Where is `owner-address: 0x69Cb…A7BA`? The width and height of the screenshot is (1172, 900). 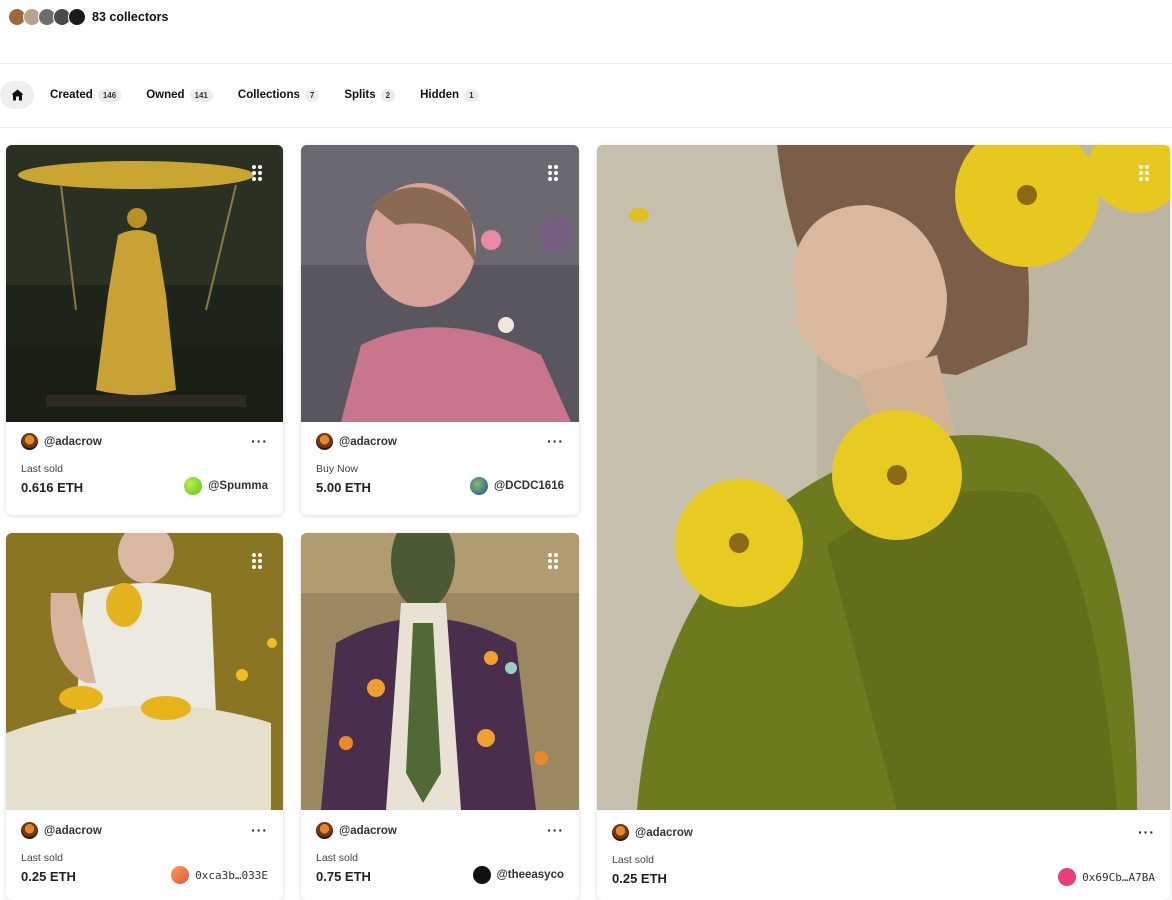
owner-address: 0x69Cb…A7BA is located at coordinates (1118, 877).